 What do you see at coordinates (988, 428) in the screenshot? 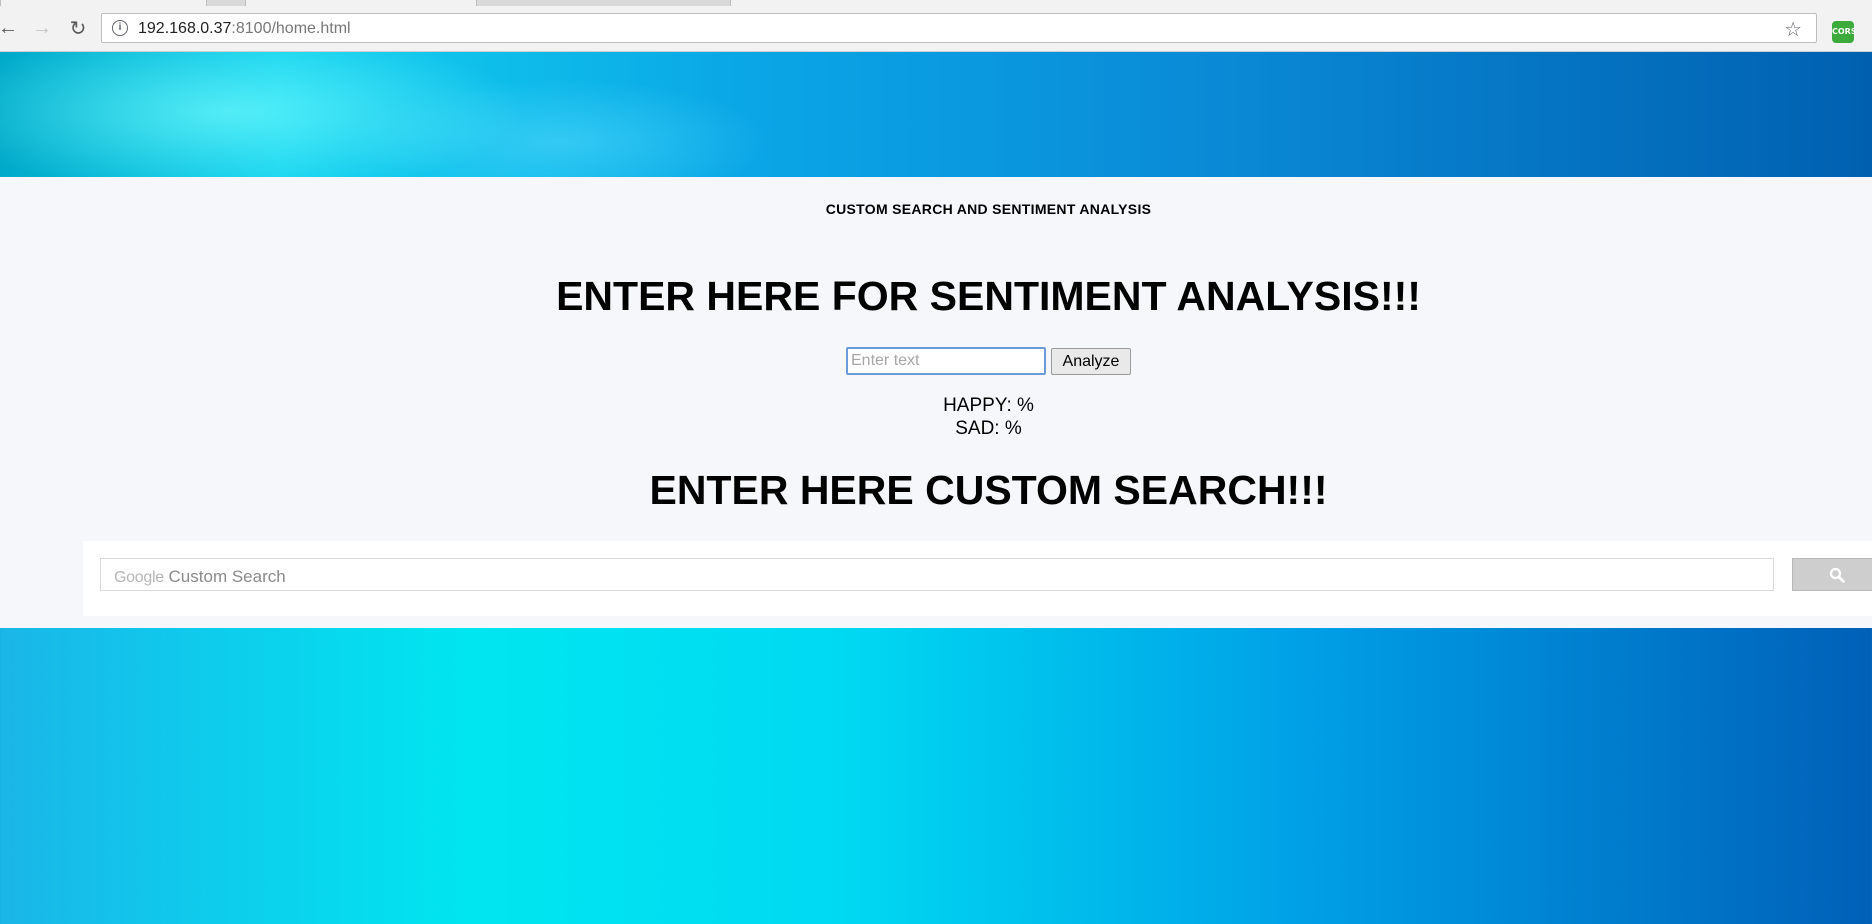
I see `sad-result: SAD: %` at bounding box center [988, 428].